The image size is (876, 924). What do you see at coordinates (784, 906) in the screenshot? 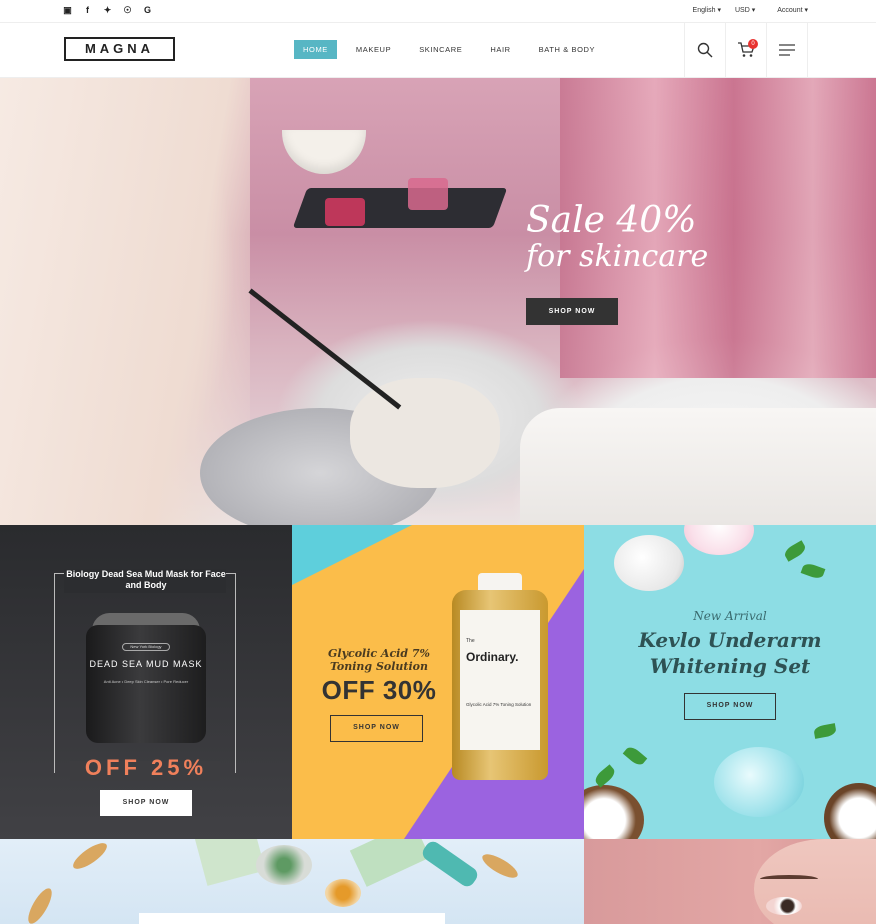
I see `model-eye` at bounding box center [784, 906].